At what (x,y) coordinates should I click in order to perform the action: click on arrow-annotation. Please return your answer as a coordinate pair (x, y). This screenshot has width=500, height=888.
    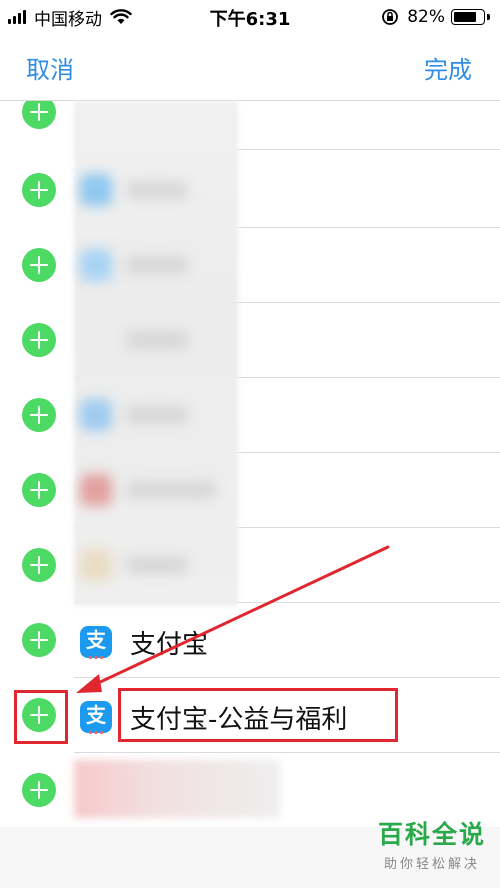
    Looking at the image, I should click on (233, 619).